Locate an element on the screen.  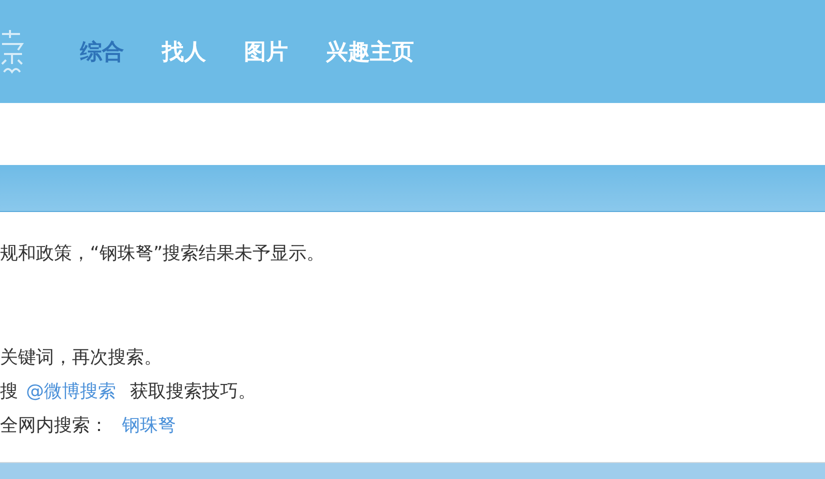
tip-text: 获取搜索技巧。 is located at coordinates (193, 392).